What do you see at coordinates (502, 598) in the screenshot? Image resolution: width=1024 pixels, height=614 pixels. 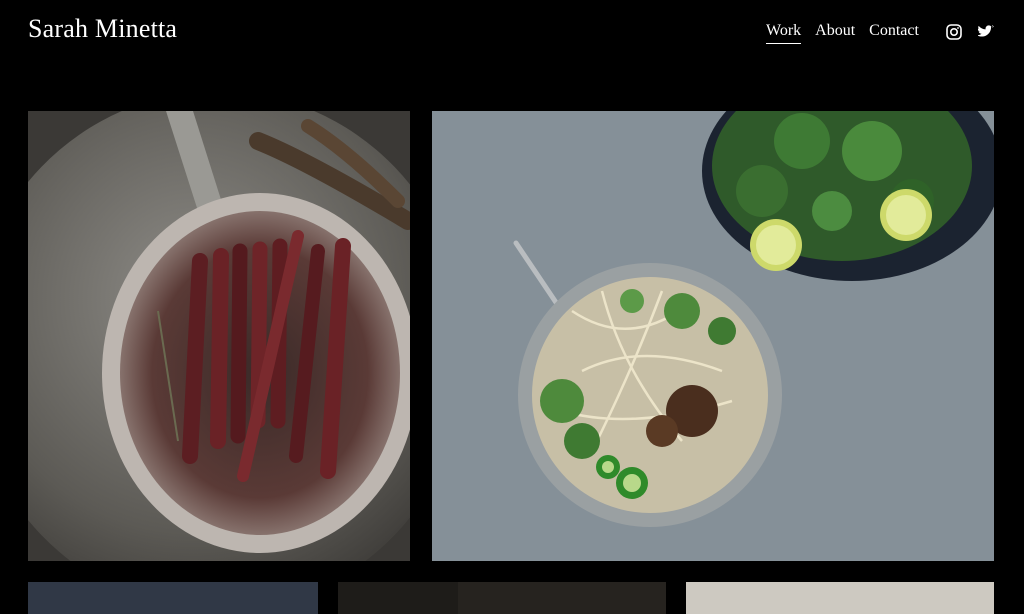 I see `gallery-image-bottom-middle` at bounding box center [502, 598].